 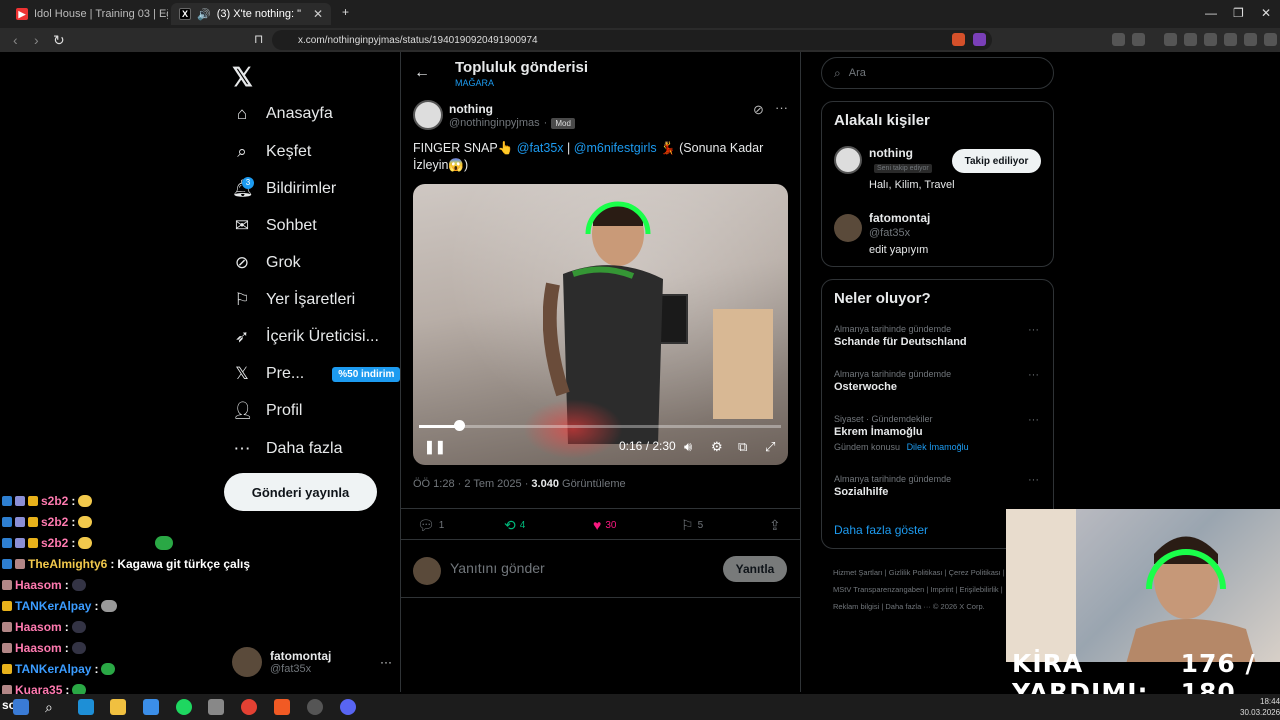 What do you see at coordinates (315, 707) in the screenshot?
I see `obs-icon` at bounding box center [315, 707].